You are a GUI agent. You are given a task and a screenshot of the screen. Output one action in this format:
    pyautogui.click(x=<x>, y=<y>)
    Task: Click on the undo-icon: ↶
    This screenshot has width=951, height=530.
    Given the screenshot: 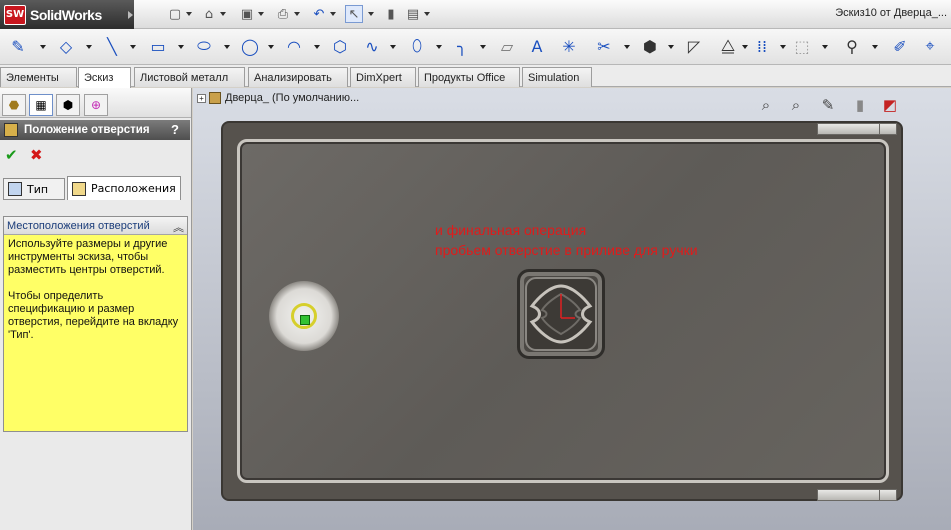 What is the action you would take?
    pyautogui.click(x=319, y=14)
    